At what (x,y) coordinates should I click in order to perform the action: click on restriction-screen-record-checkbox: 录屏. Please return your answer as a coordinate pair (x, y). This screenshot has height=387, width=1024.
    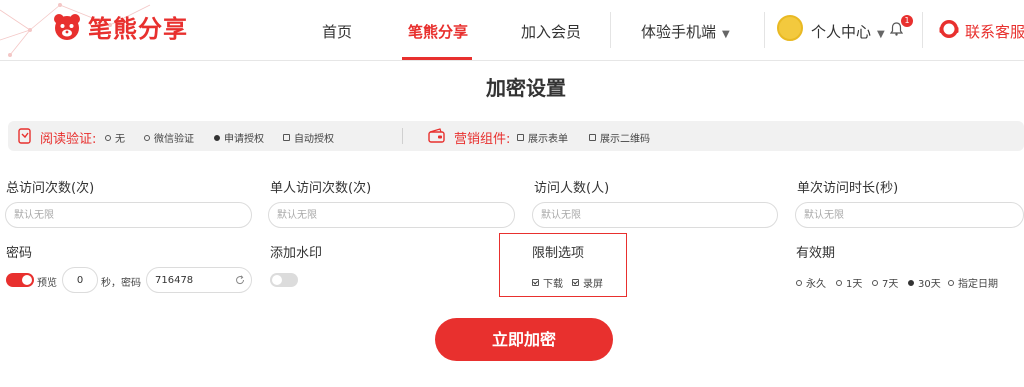
    Looking at the image, I should click on (587, 282).